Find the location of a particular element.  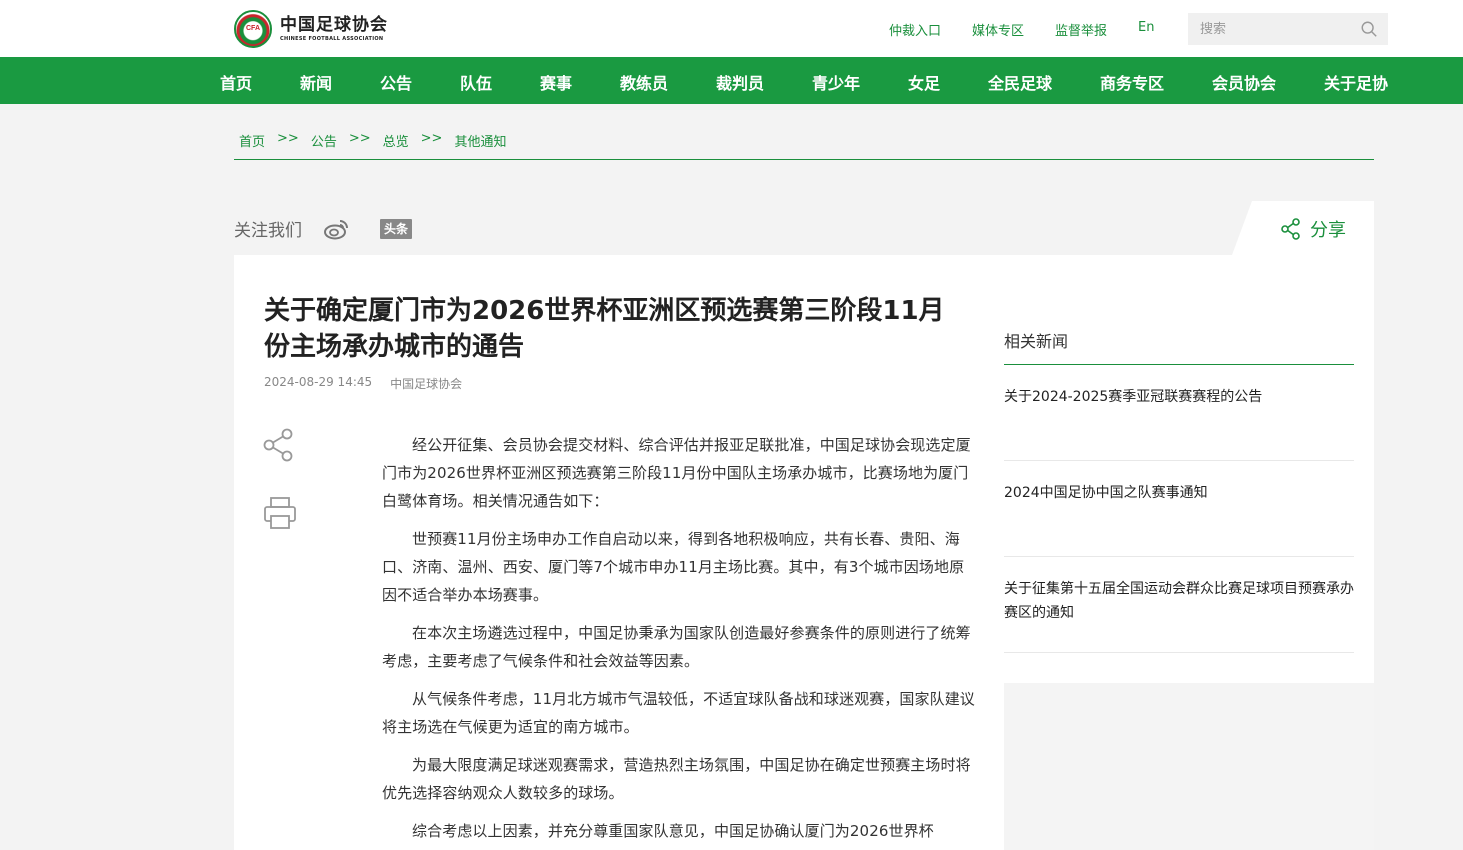

share-tab: 分享 is located at coordinates (1303, 228).